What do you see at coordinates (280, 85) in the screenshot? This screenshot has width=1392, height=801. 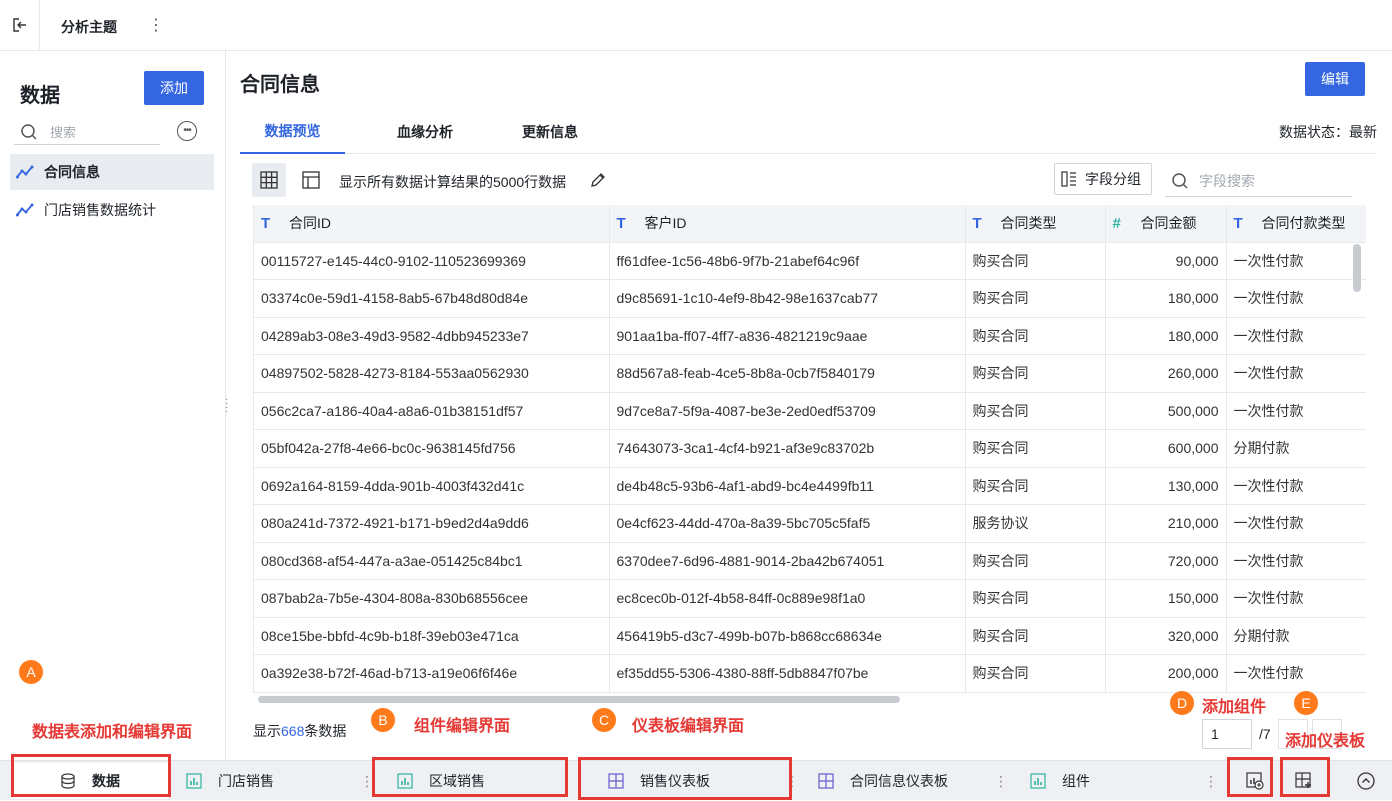 I see `page-title: 合同信息` at bounding box center [280, 85].